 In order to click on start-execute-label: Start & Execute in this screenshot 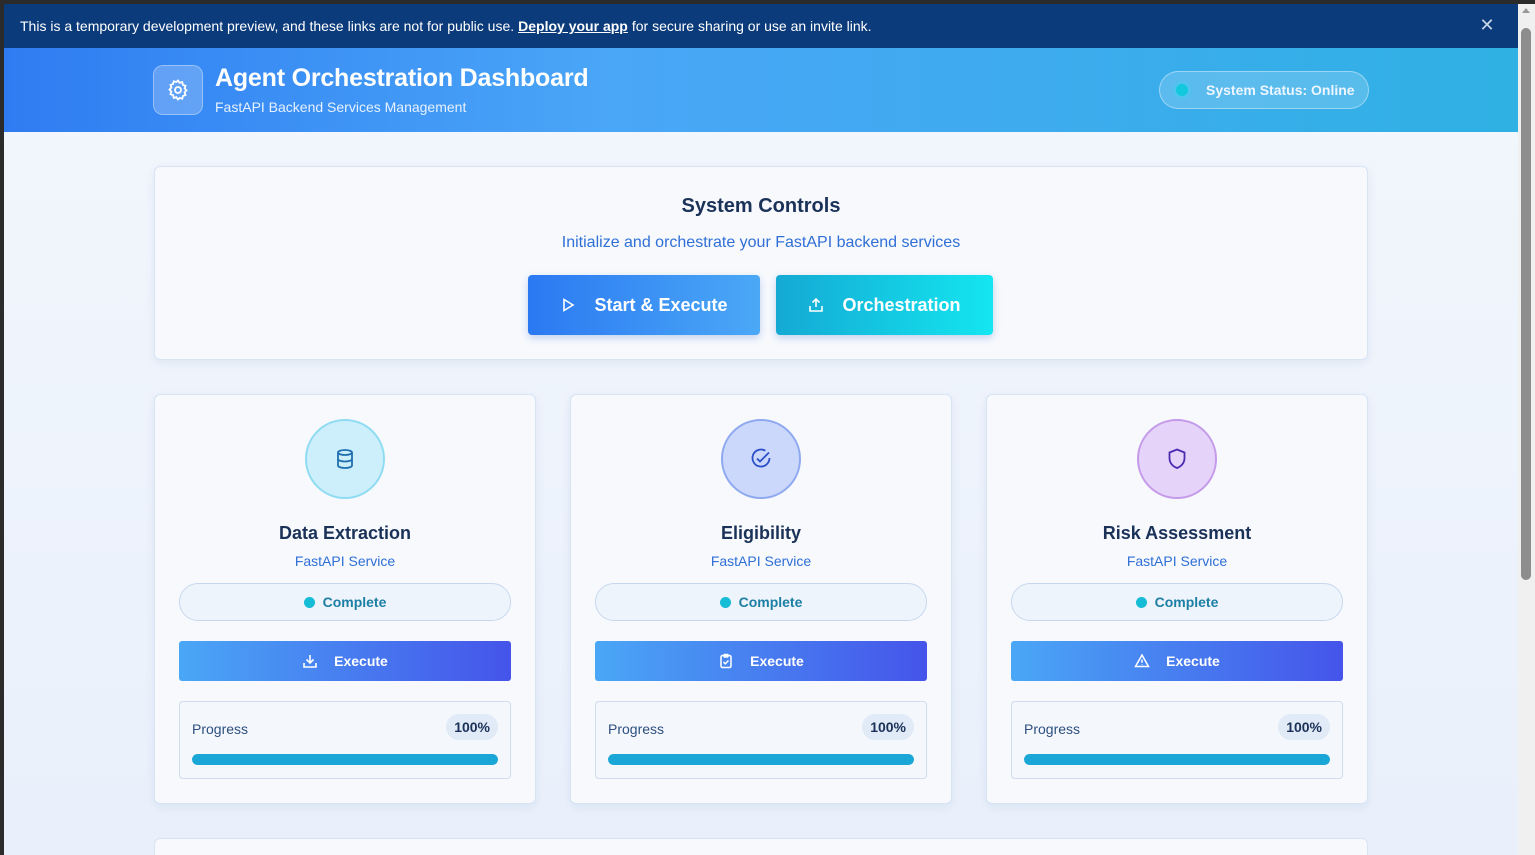, I will do `click(661, 304)`.